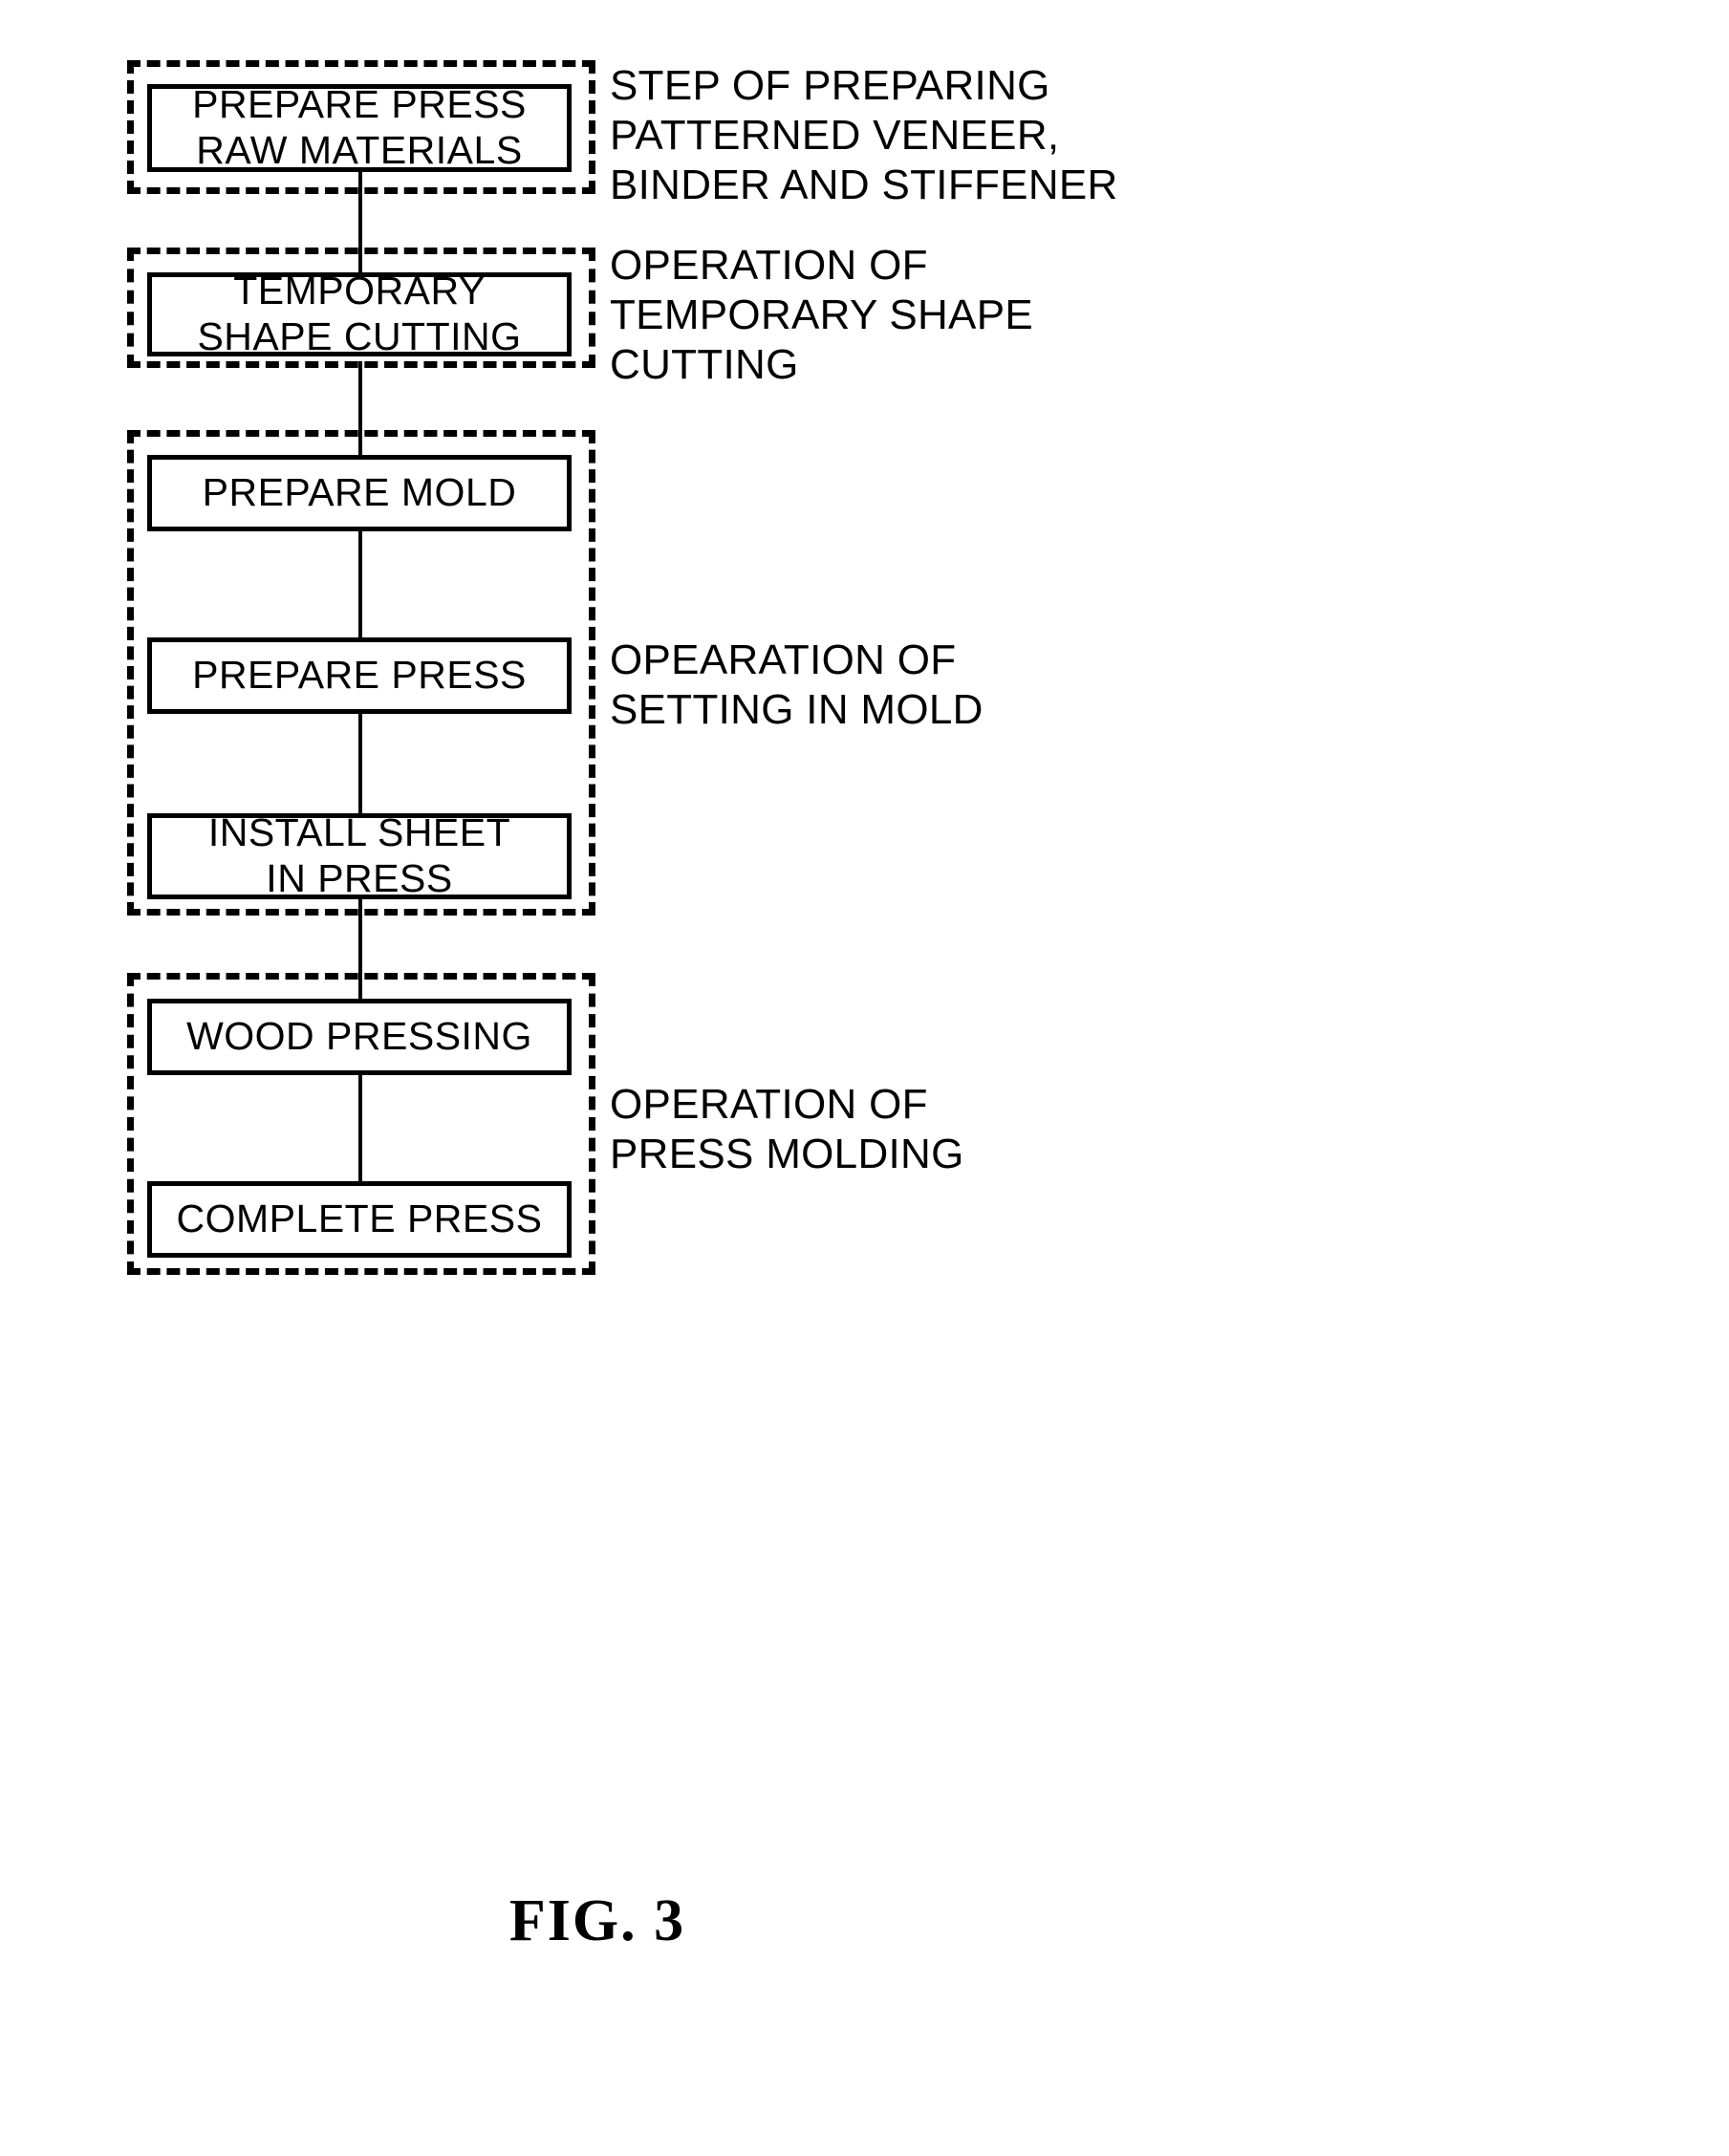  I want to click on step-label: WOOD PRESSING, so click(359, 1036).